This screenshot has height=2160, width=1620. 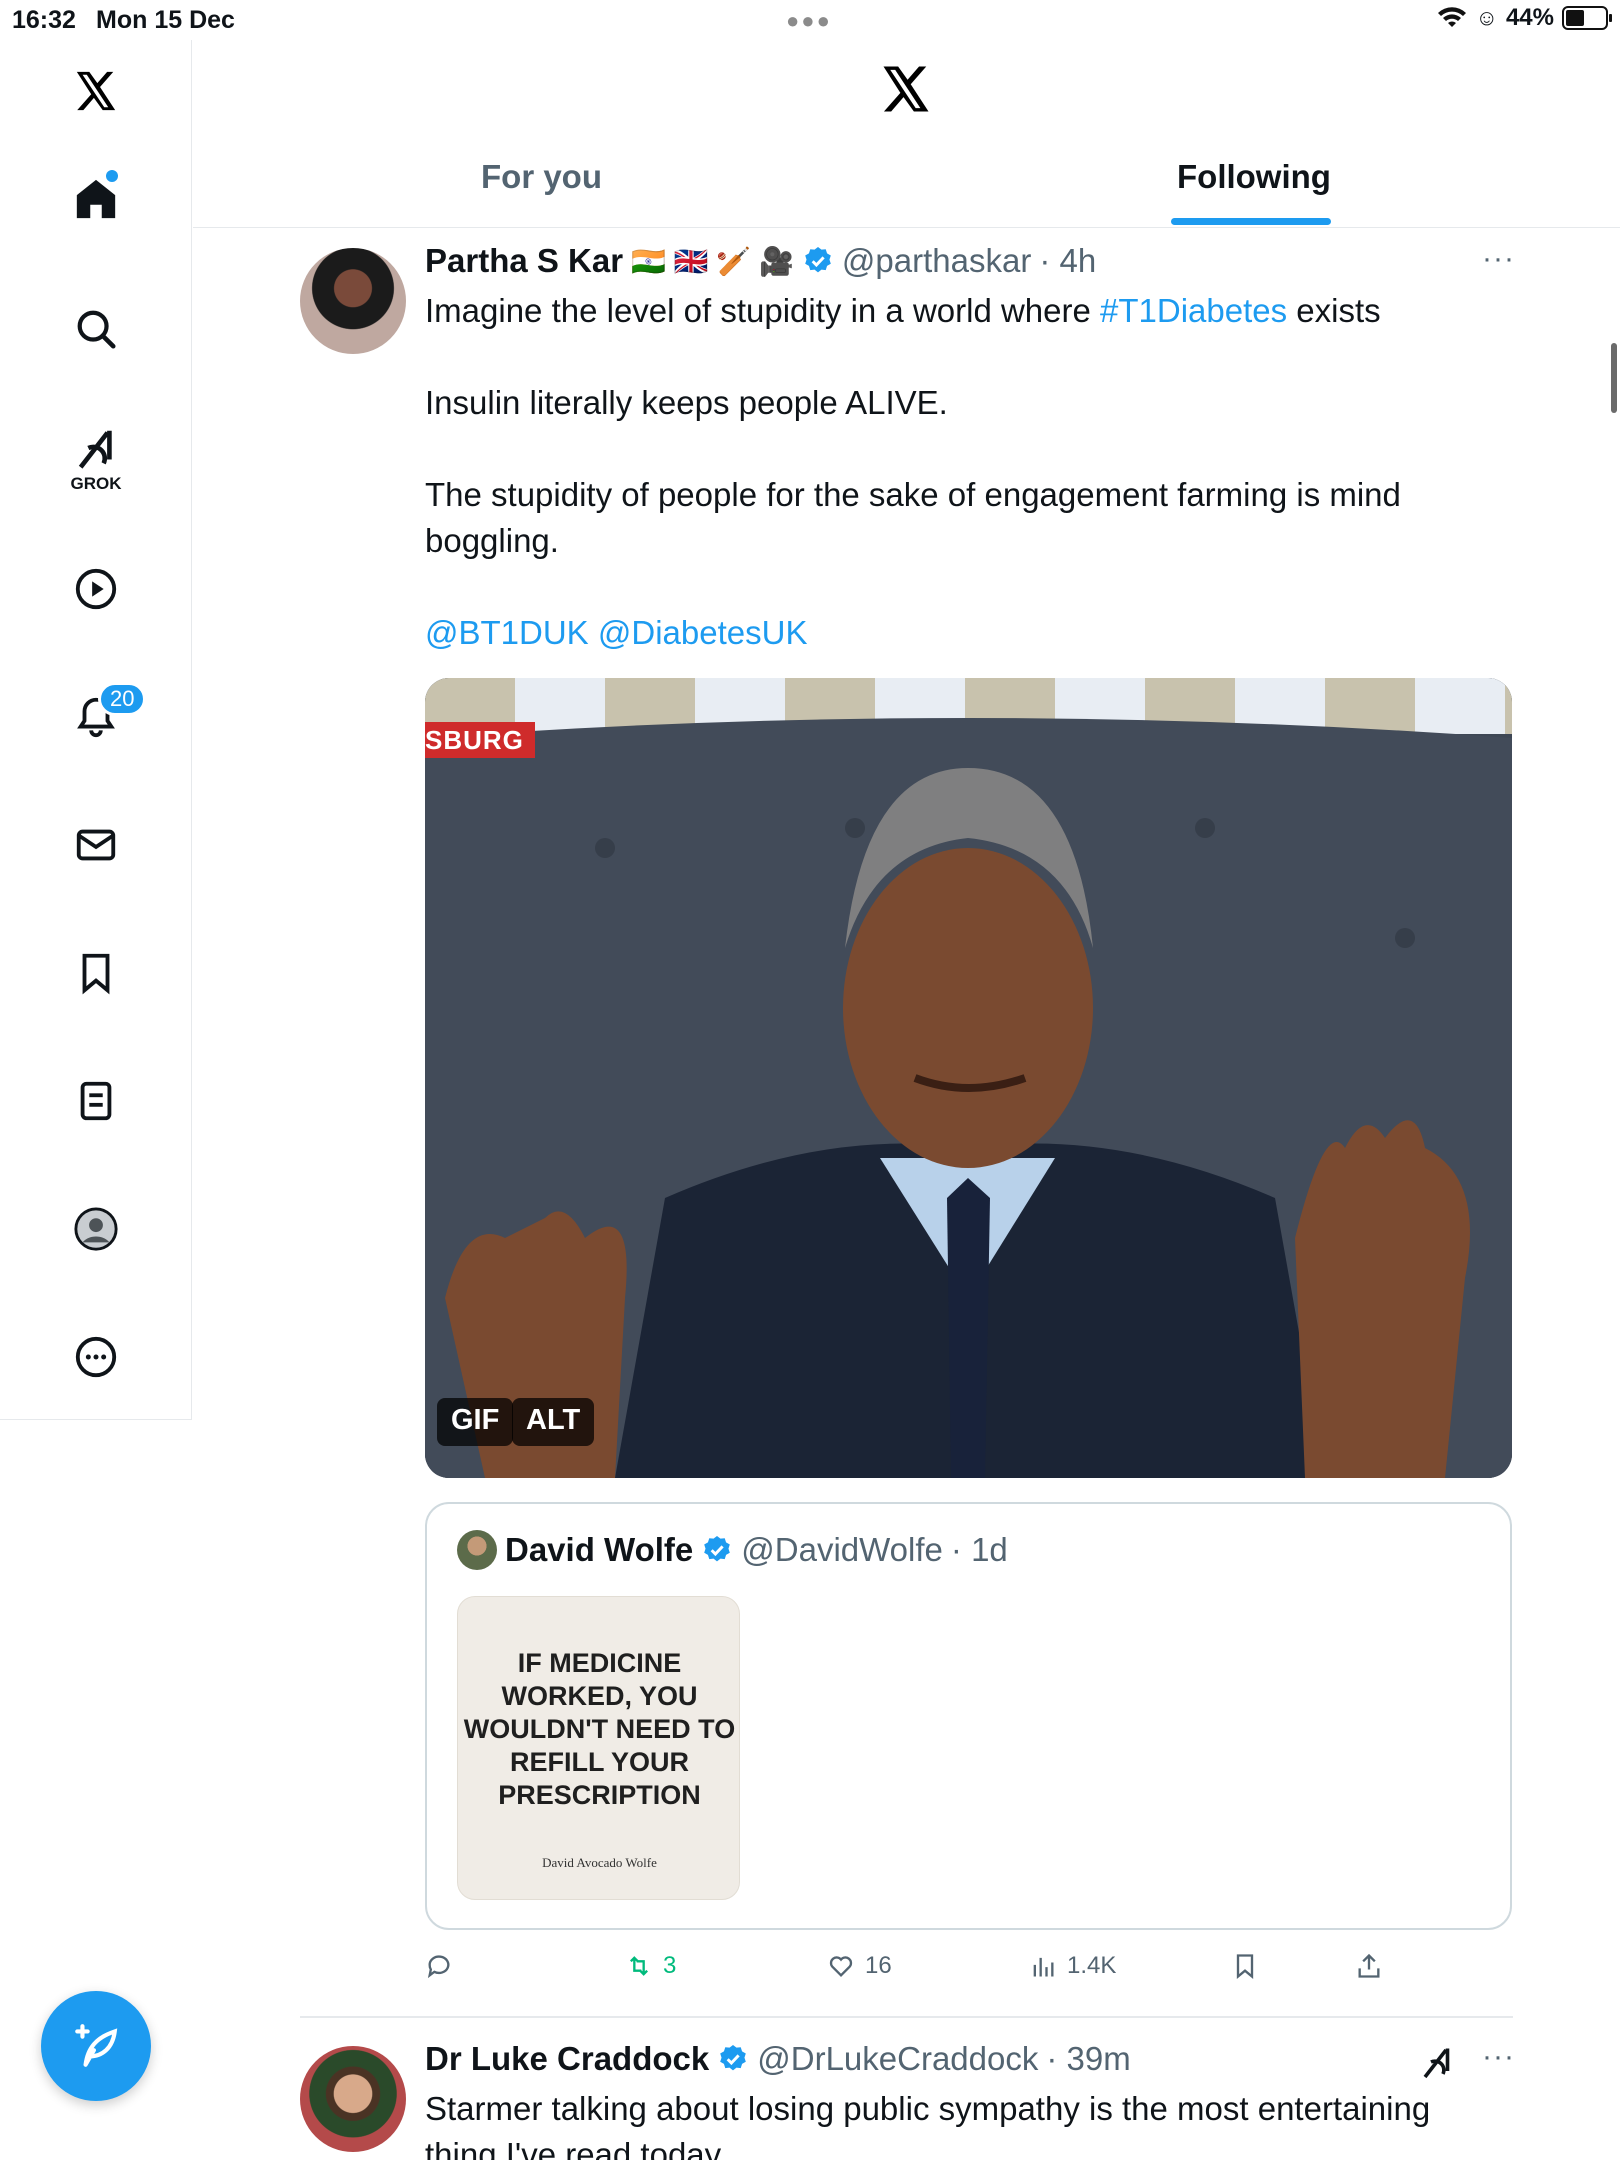 What do you see at coordinates (842, 1550) in the screenshot?
I see `quoted-author-handle: @DavidWolfe` at bounding box center [842, 1550].